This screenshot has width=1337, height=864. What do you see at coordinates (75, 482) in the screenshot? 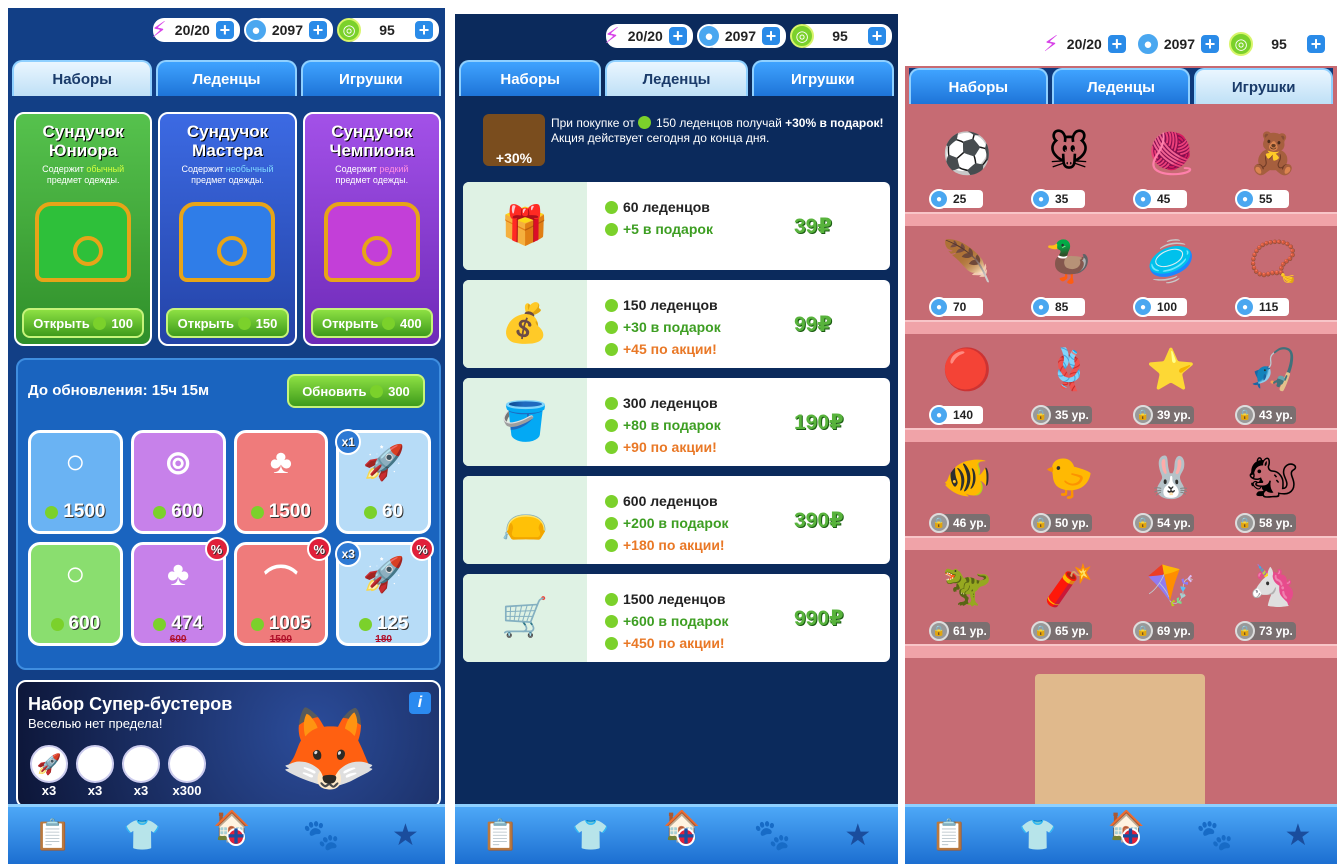
I see `offer-item: ○ 1500` at bounding box center [75, 482].